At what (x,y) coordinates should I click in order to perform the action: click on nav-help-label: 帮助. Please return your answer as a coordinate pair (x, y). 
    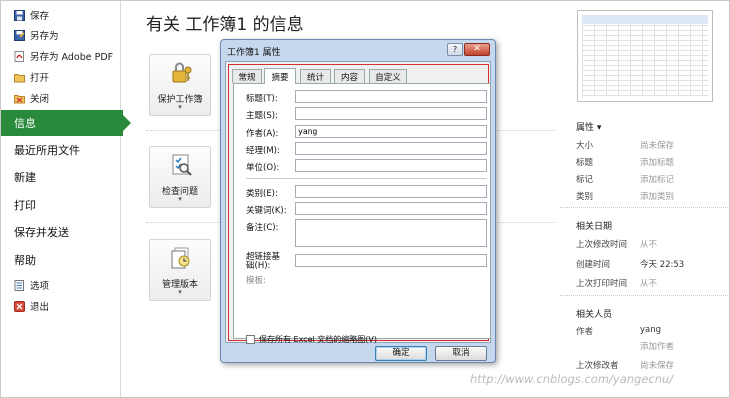
    Looking at the image, I should click on (25, 260).